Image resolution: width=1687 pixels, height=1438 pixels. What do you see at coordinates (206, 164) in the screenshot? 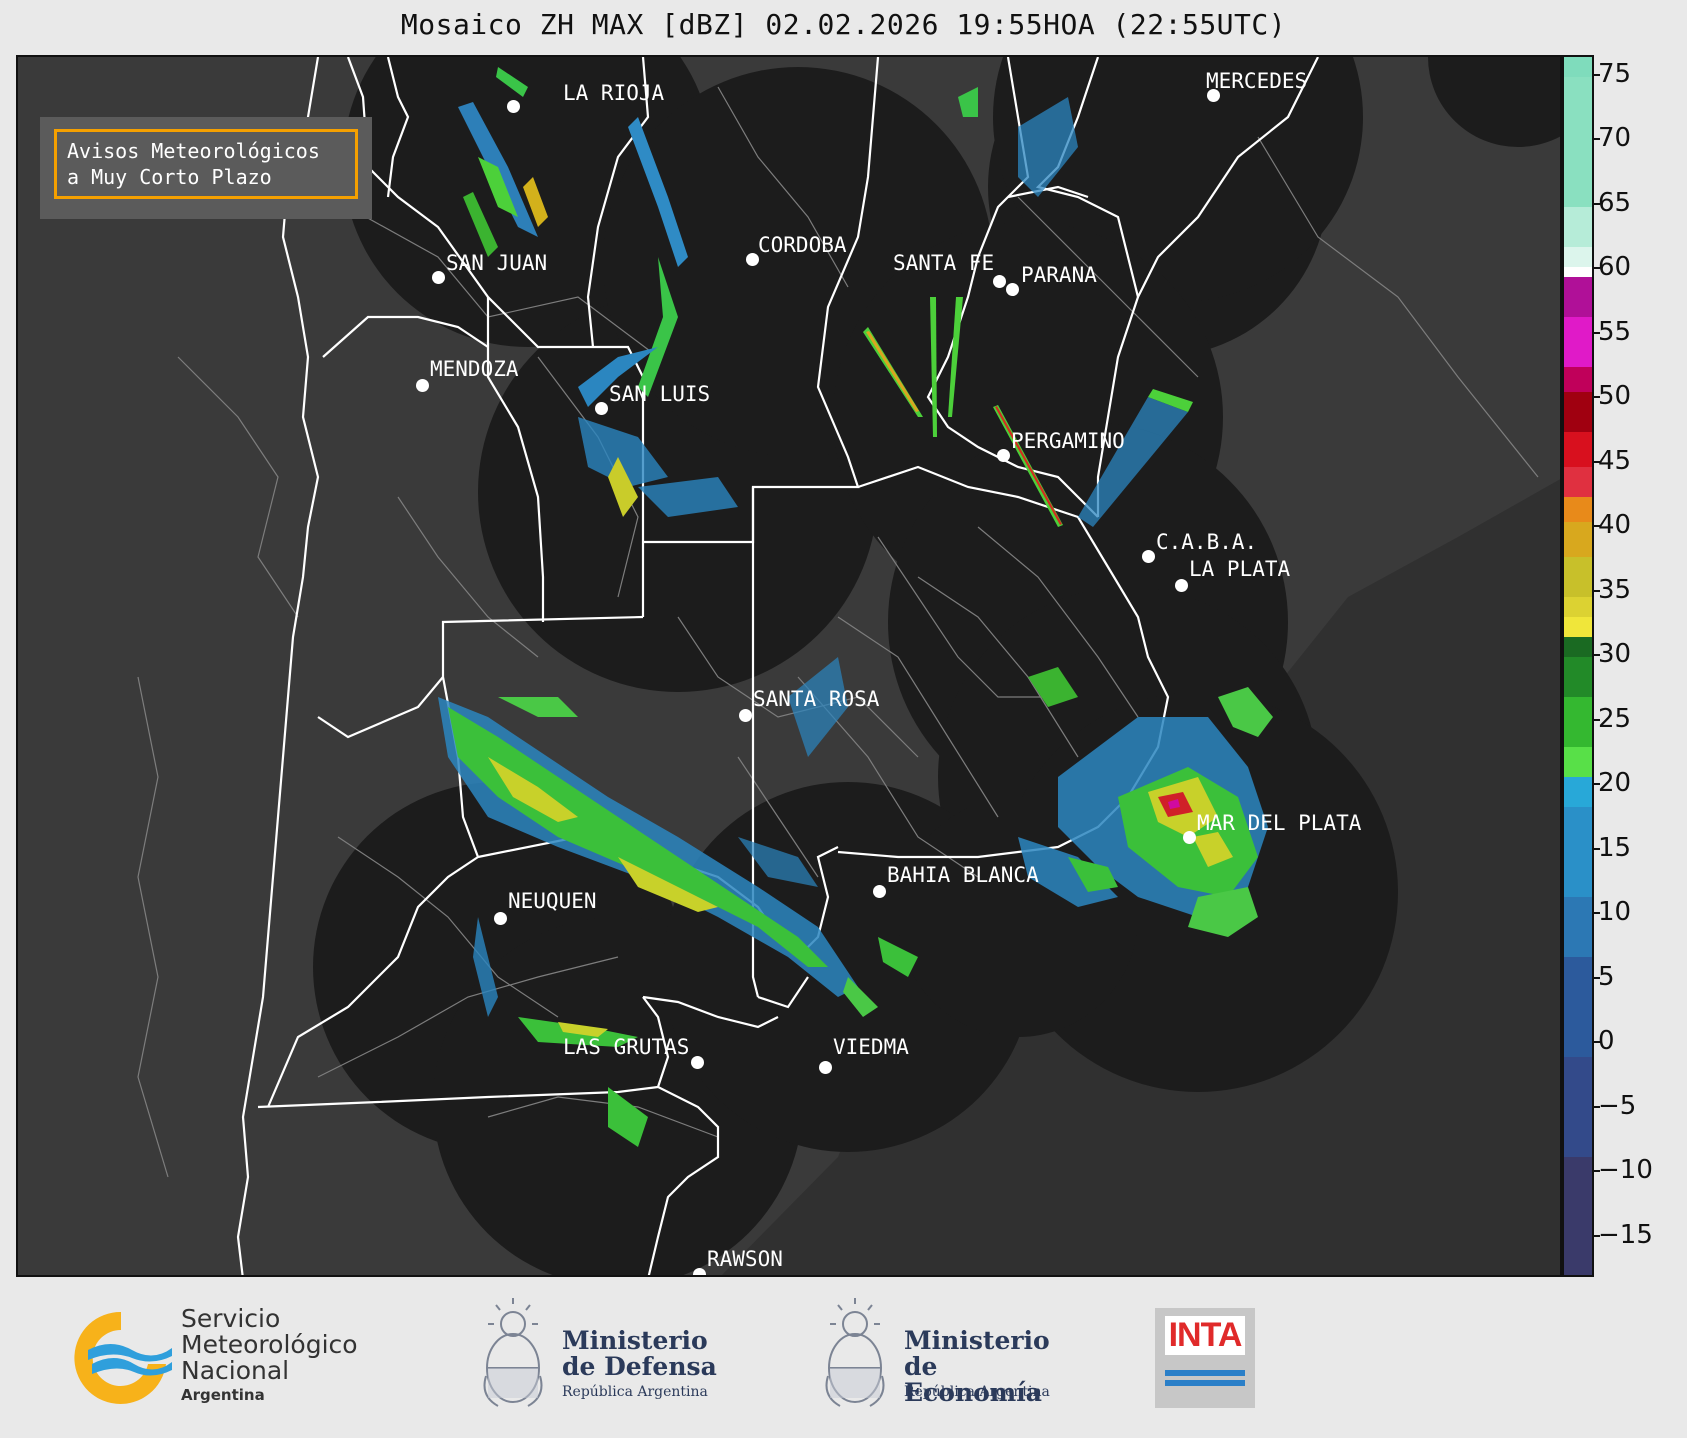
I see `avisos-box: Avisos Meteorológicos a Muy Corto Plazo` at bounding box center [206, 164].